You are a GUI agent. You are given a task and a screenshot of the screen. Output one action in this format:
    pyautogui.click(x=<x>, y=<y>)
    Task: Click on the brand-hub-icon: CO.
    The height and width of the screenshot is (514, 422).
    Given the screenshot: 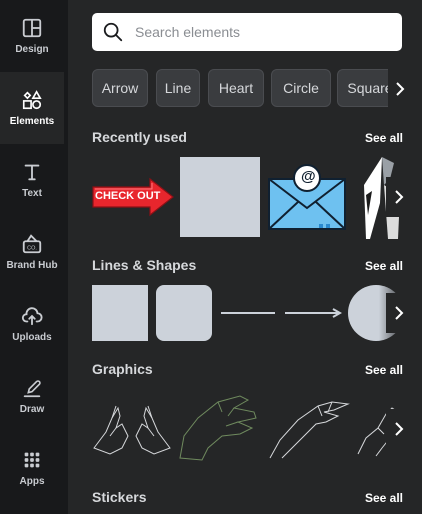 What is the action you would take?
    pyautogui.click(x=32, y=244)
    